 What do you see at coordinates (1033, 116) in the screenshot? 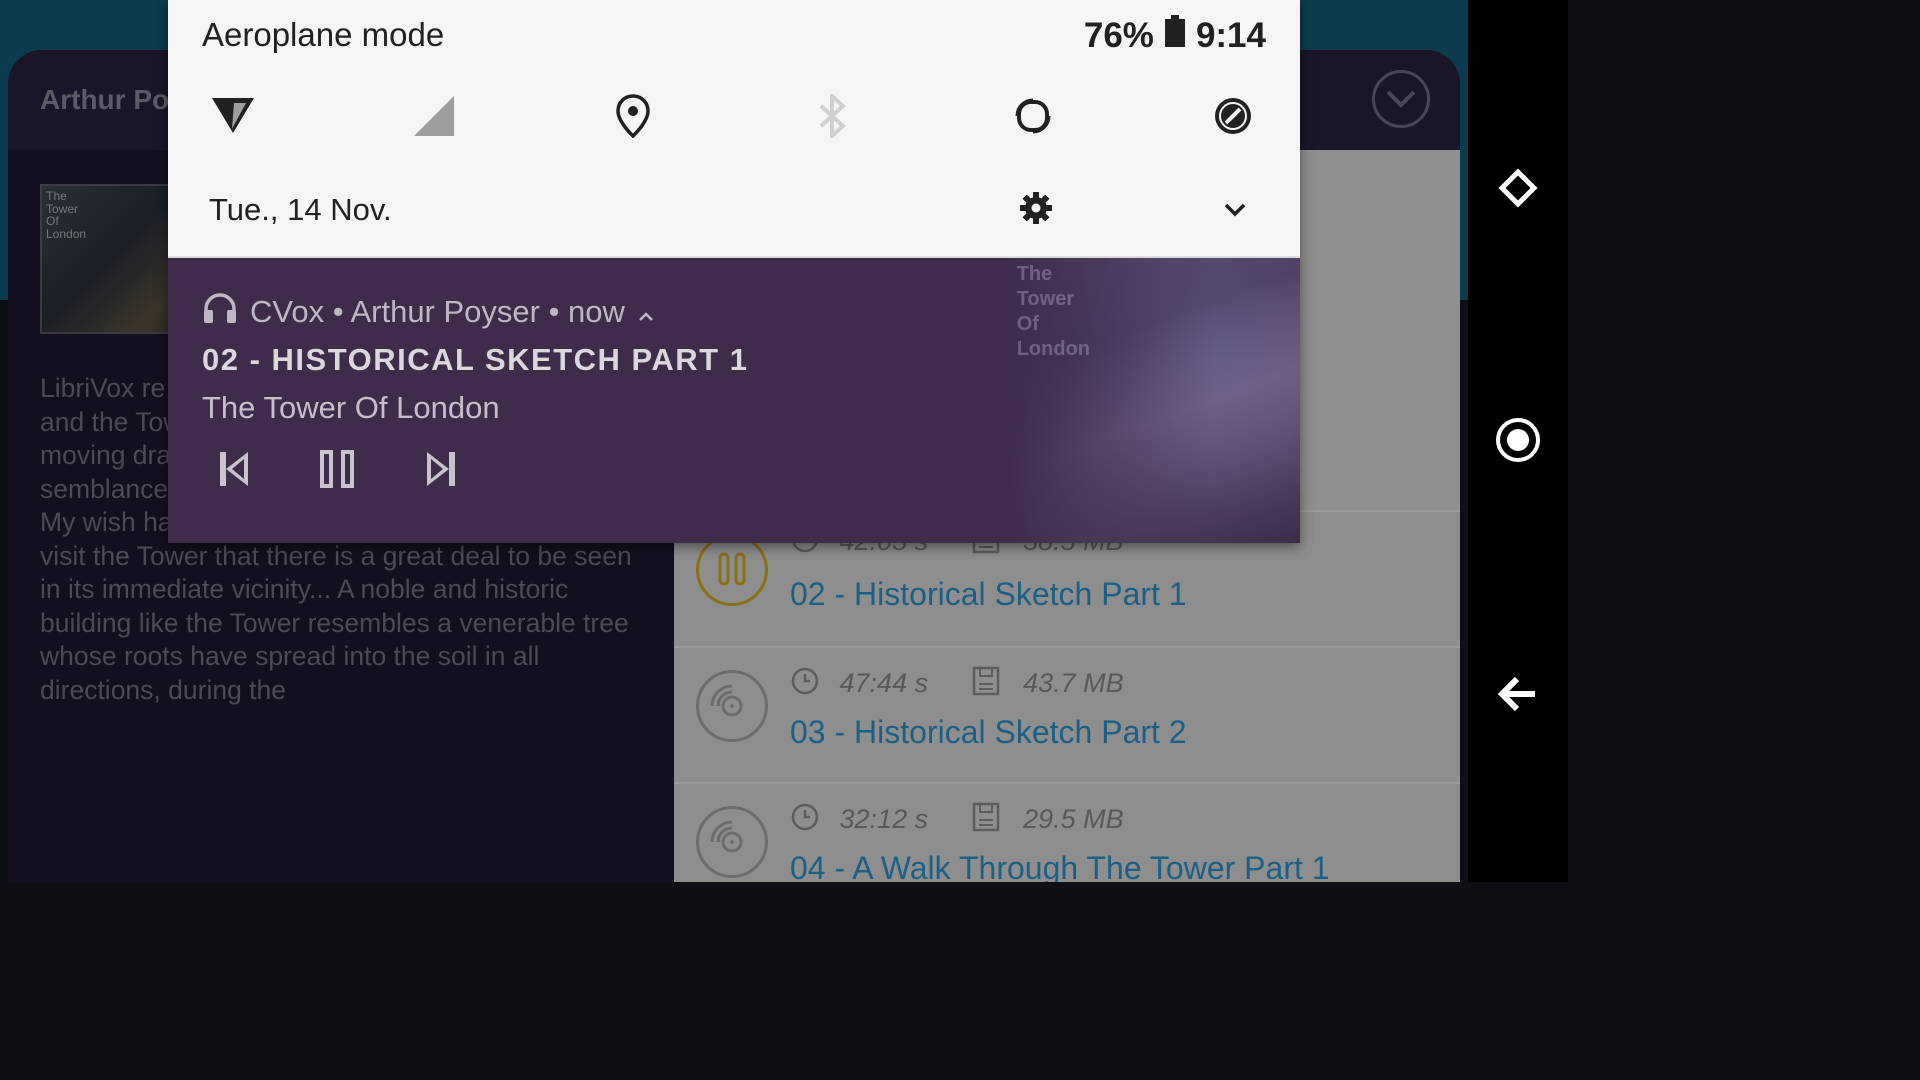
I see `auto-rotate-icon` at bounding box center [1033, 116].